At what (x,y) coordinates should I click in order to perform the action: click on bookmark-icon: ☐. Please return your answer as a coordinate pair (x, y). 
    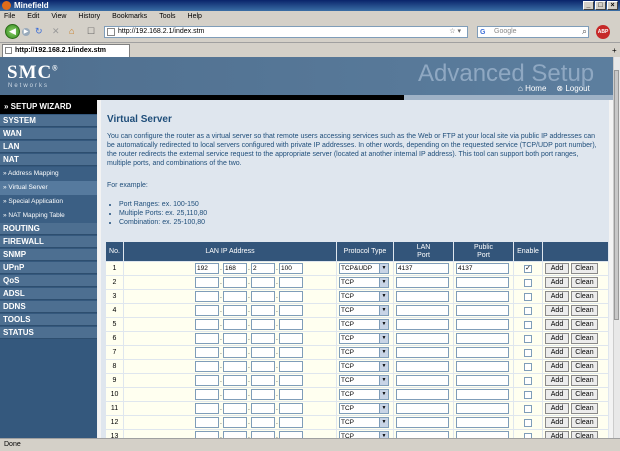
    Looking at the image, I should click on (91, 31).